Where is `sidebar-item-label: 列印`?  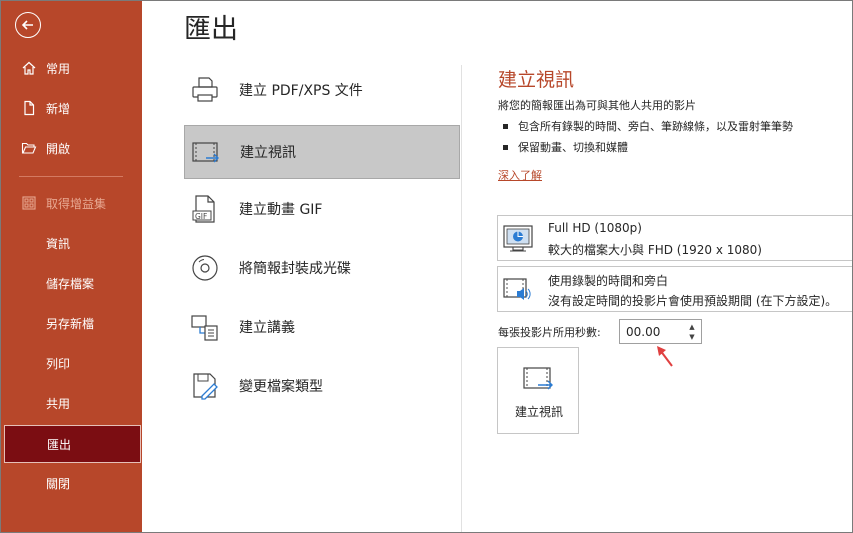 sidebar-item-label: 列印 is located at coordinates (58, 363).